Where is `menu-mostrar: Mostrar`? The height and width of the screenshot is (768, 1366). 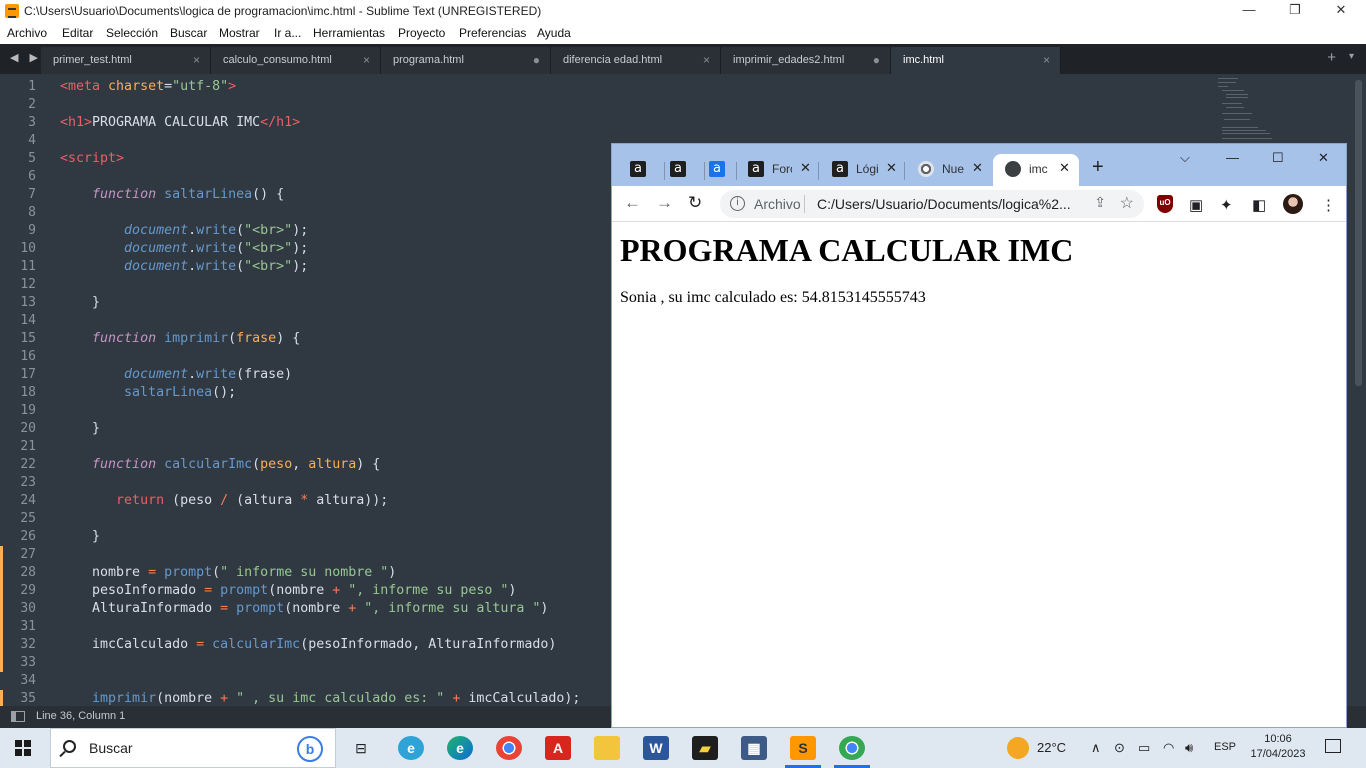
menu-mostrar: Mostrar is located at coordinates (239, 33).